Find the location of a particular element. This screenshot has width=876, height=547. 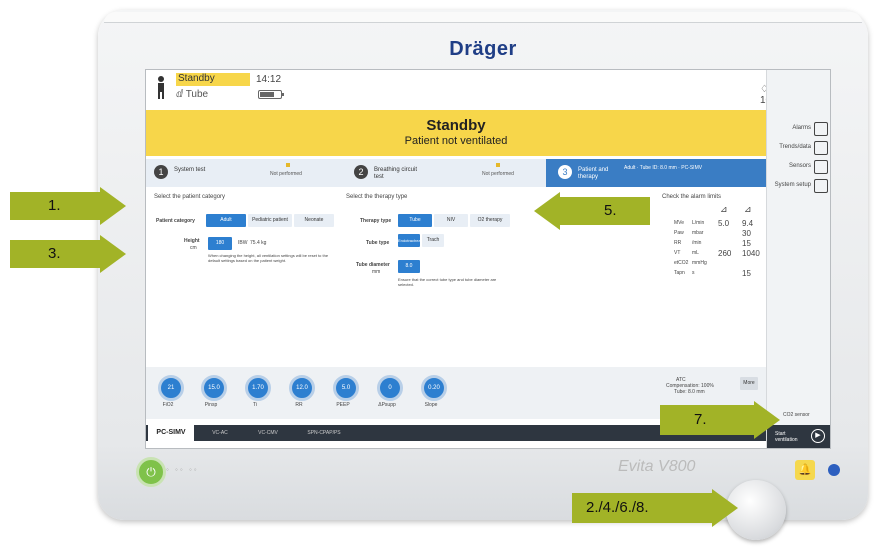

control-label: Slope is located at coordinates (431, 405).